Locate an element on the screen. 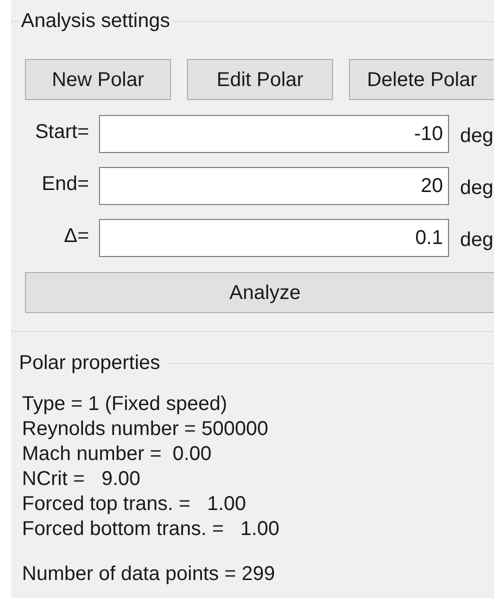  field-label: Start= is located at coordinates (62, 132).